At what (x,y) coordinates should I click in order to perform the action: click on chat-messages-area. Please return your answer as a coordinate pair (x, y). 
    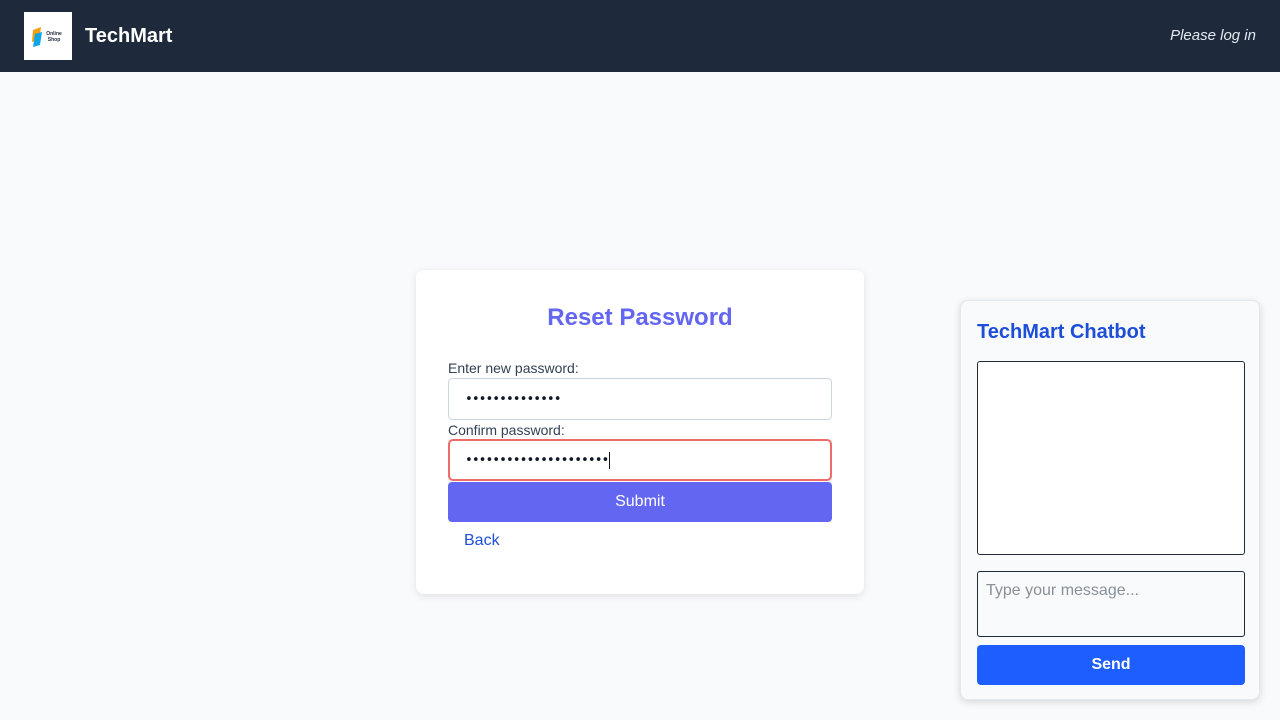
    Looking at the image, I should click on (1111, 458).